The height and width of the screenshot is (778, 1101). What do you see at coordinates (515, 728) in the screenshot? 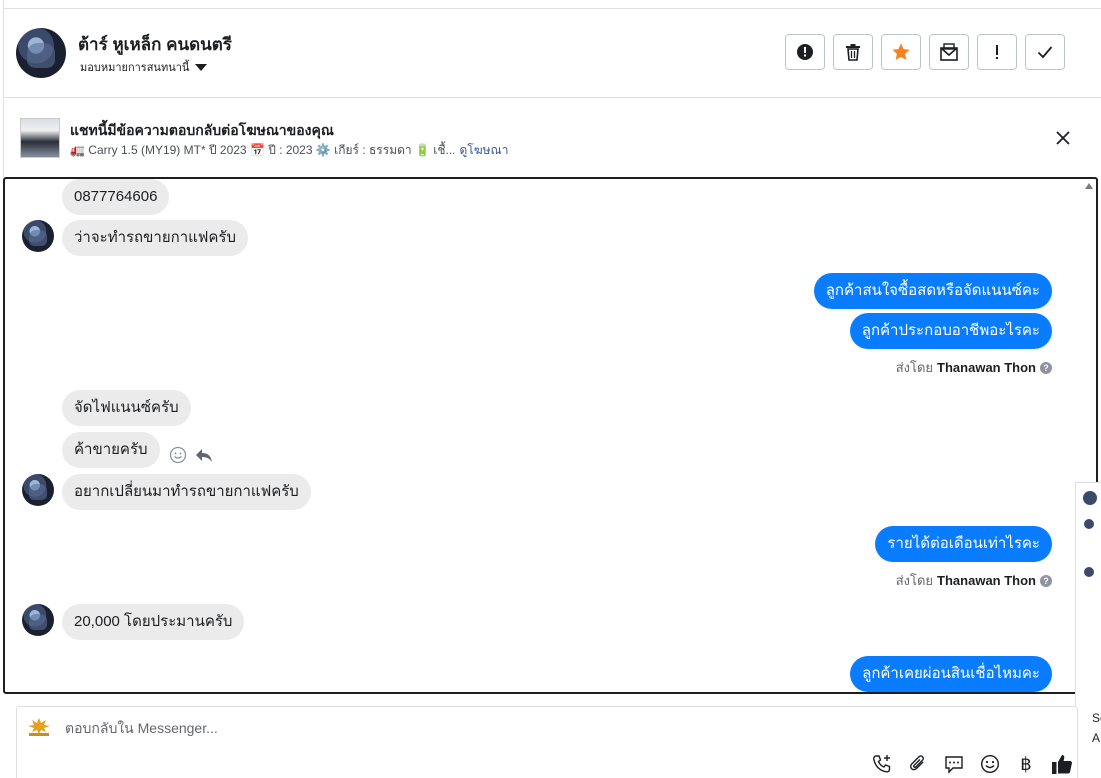
I see `reply-input` at bounding box center [515, 728].